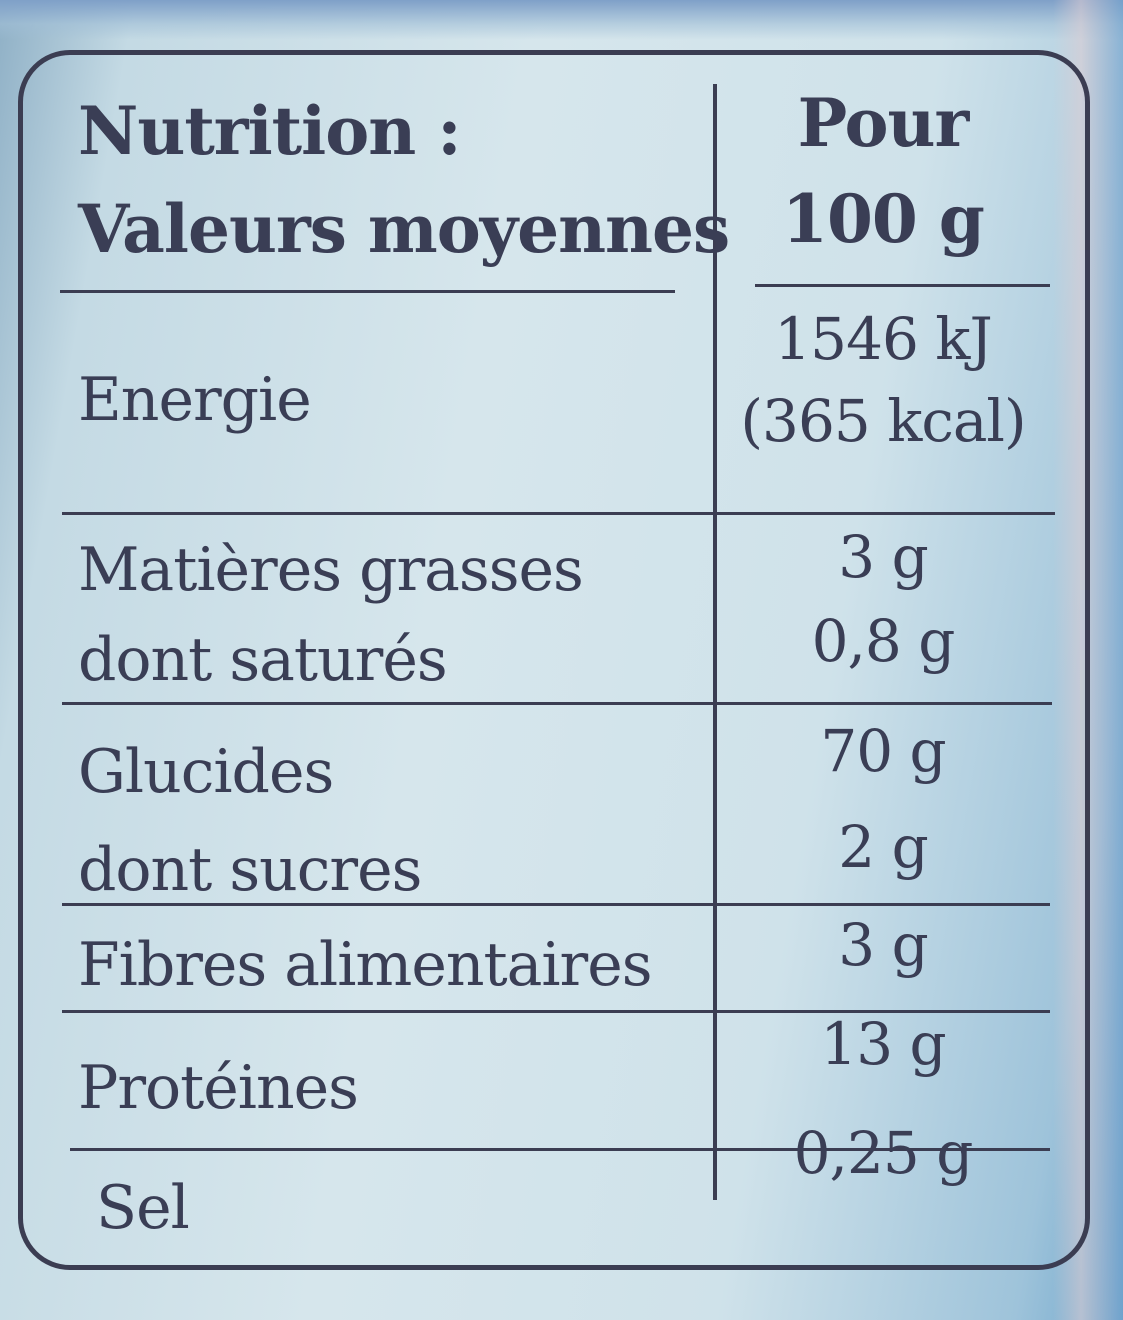  What do you see at coordinates (883, 945) in the screenshot?
I see `row-value-fibres: 3 g` at bounding box center [883, 945].